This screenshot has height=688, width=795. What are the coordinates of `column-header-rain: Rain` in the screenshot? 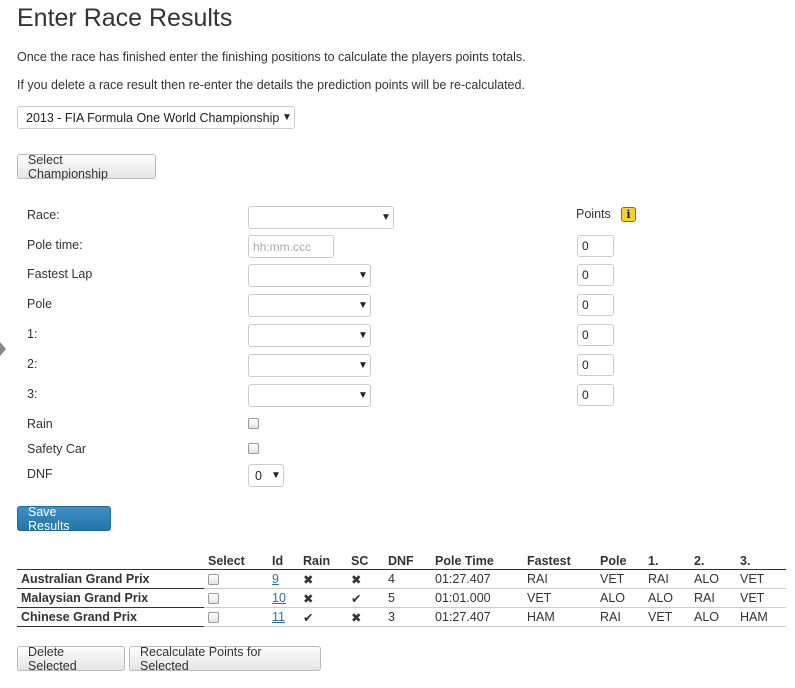 It's located at (323, 561).